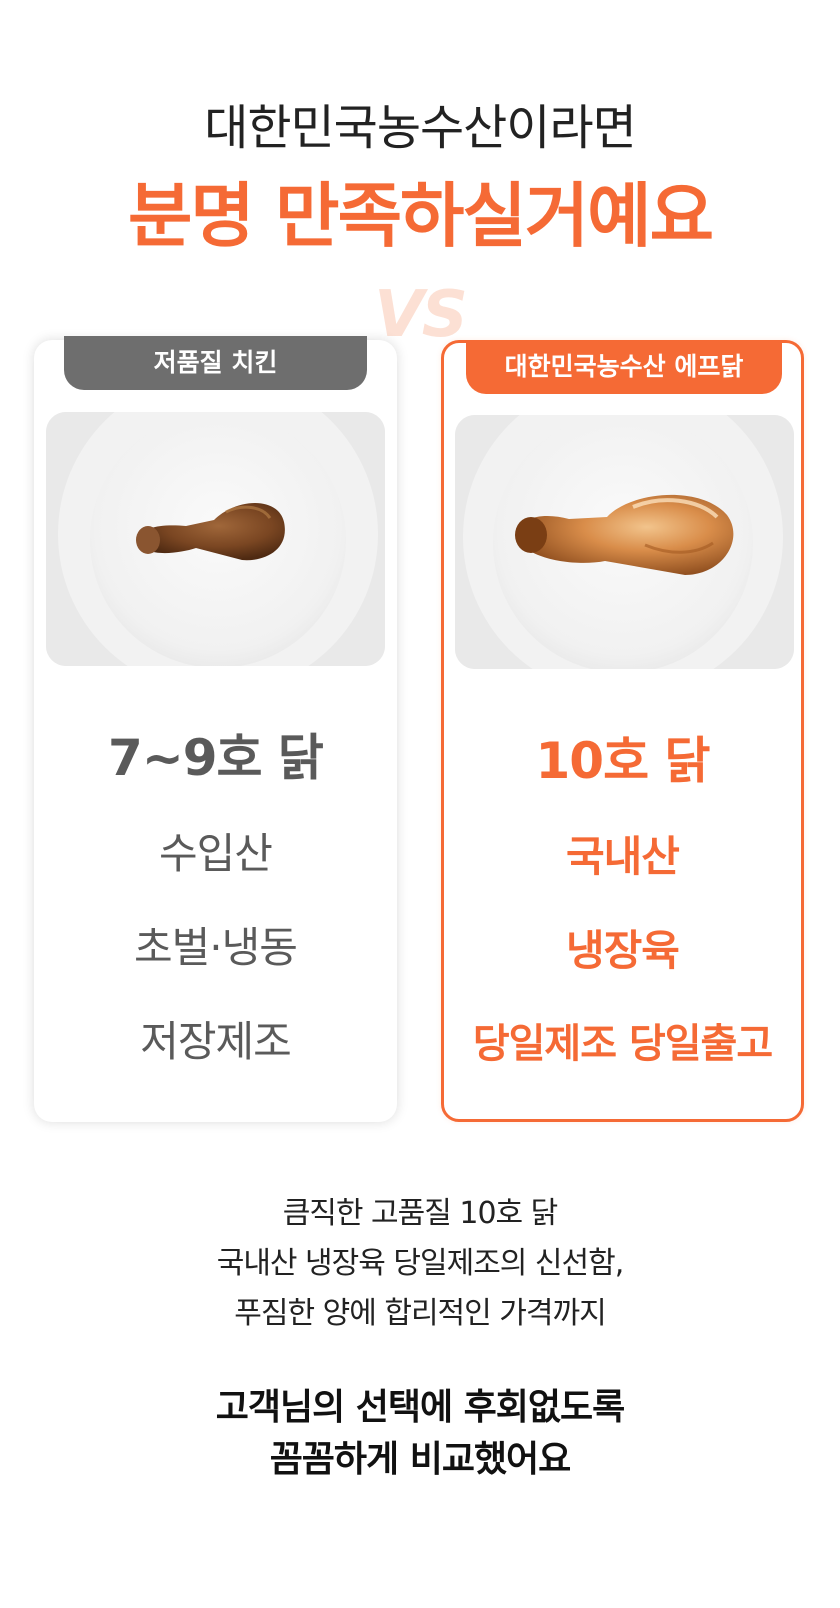 This screenshot has width=840, height=1608. Describe the element at coordinates (623, 856) in the screenshot. I see `right-line-origin: 국내산` at that location.